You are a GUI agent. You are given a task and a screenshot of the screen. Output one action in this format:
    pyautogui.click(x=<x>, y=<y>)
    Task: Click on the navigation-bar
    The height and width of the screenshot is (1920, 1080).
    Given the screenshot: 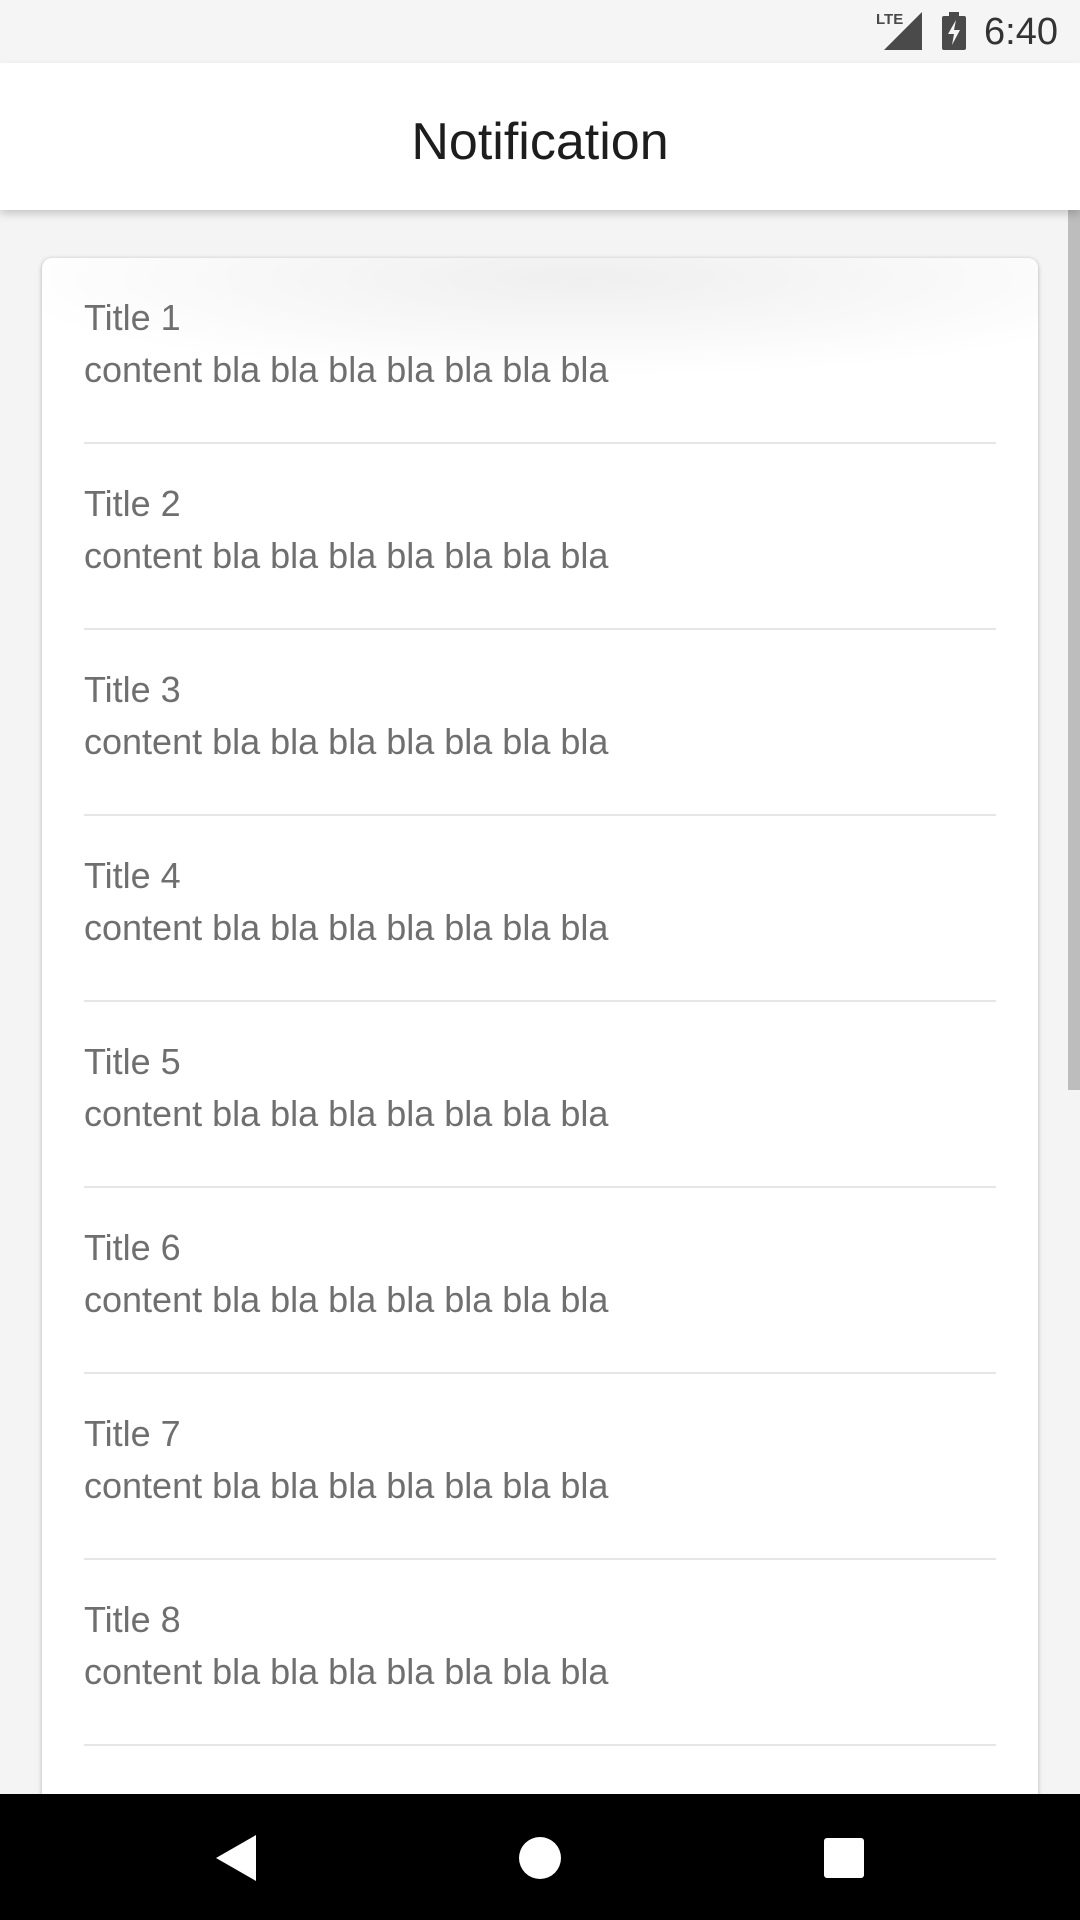 What is the action you would take?
    pyautogui.click(x=540, y=1857)
    